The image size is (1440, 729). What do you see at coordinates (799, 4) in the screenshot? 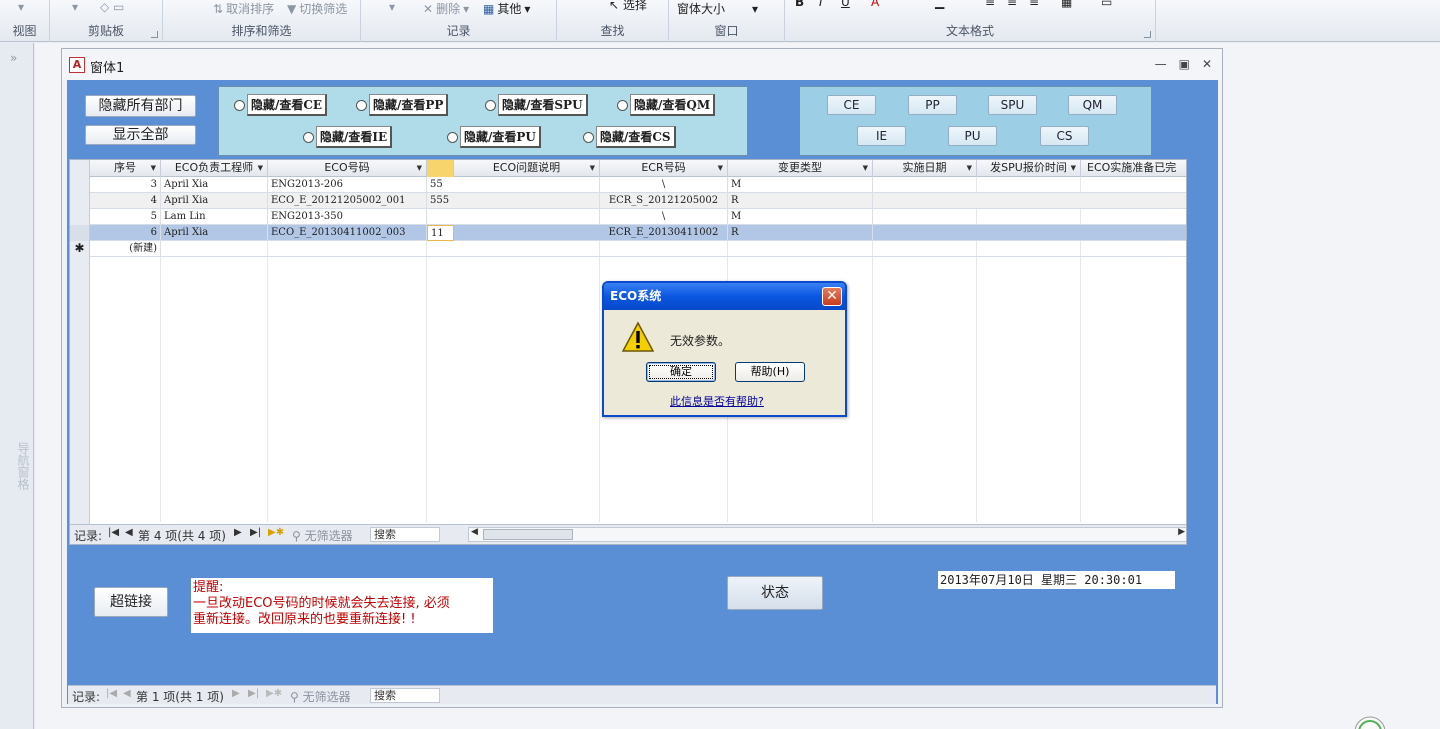
I see `bold-icon: B` at bounding box center [799, 4].